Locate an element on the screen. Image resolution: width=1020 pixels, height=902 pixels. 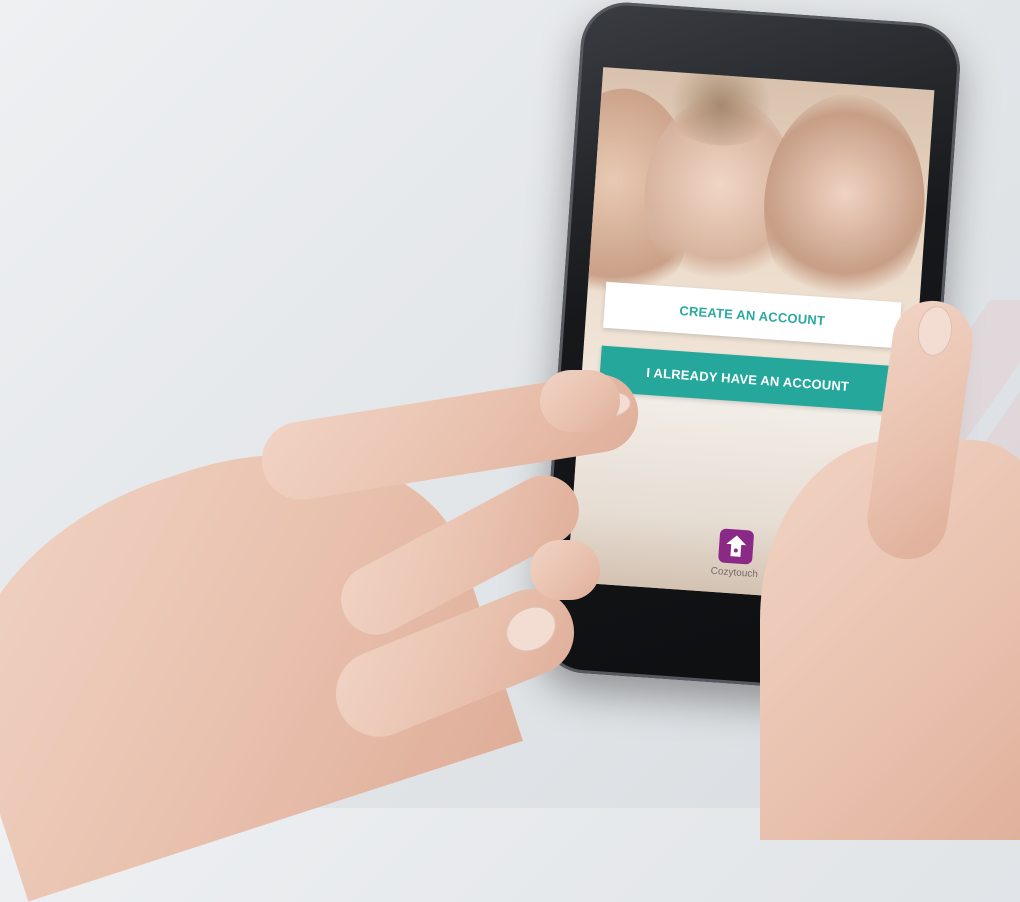
right-hand-finger-left is located at coordinates (580, 401).